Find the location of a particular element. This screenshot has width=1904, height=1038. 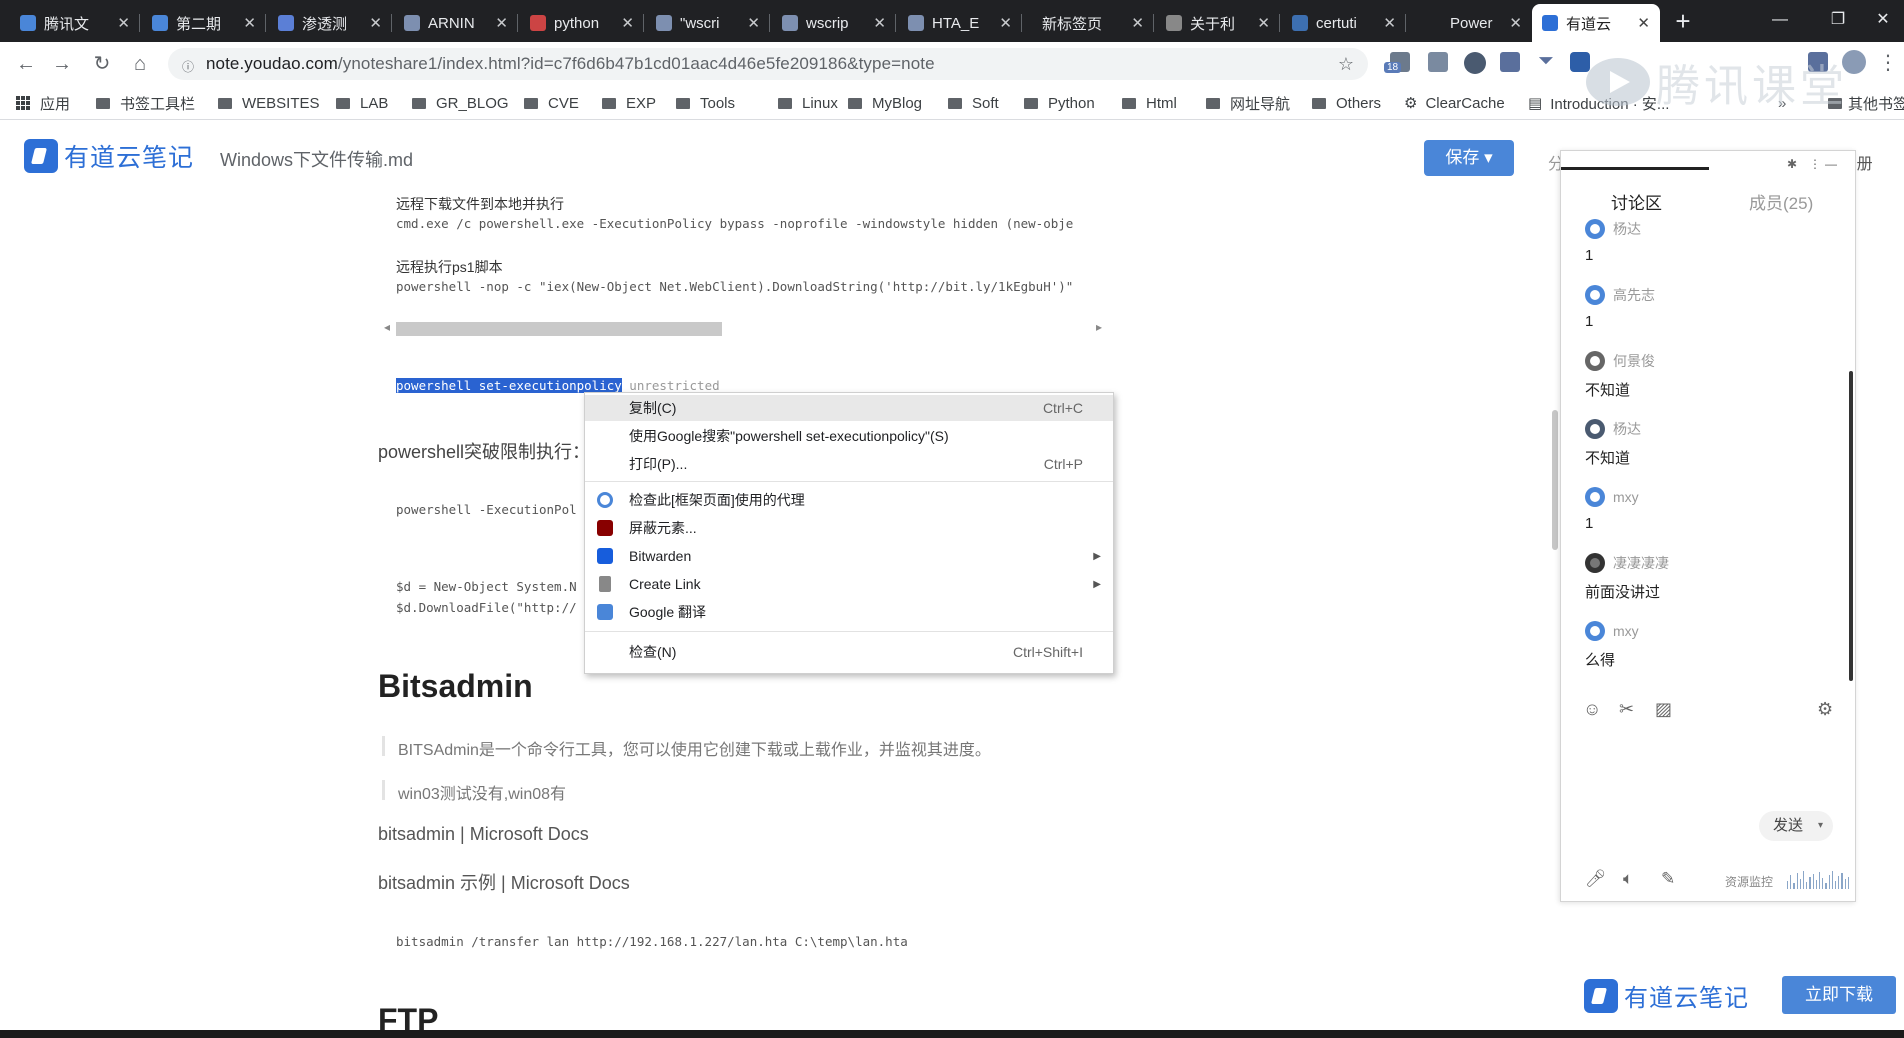

emoji-icon: ☺ is located at coordinates (1592, 709).